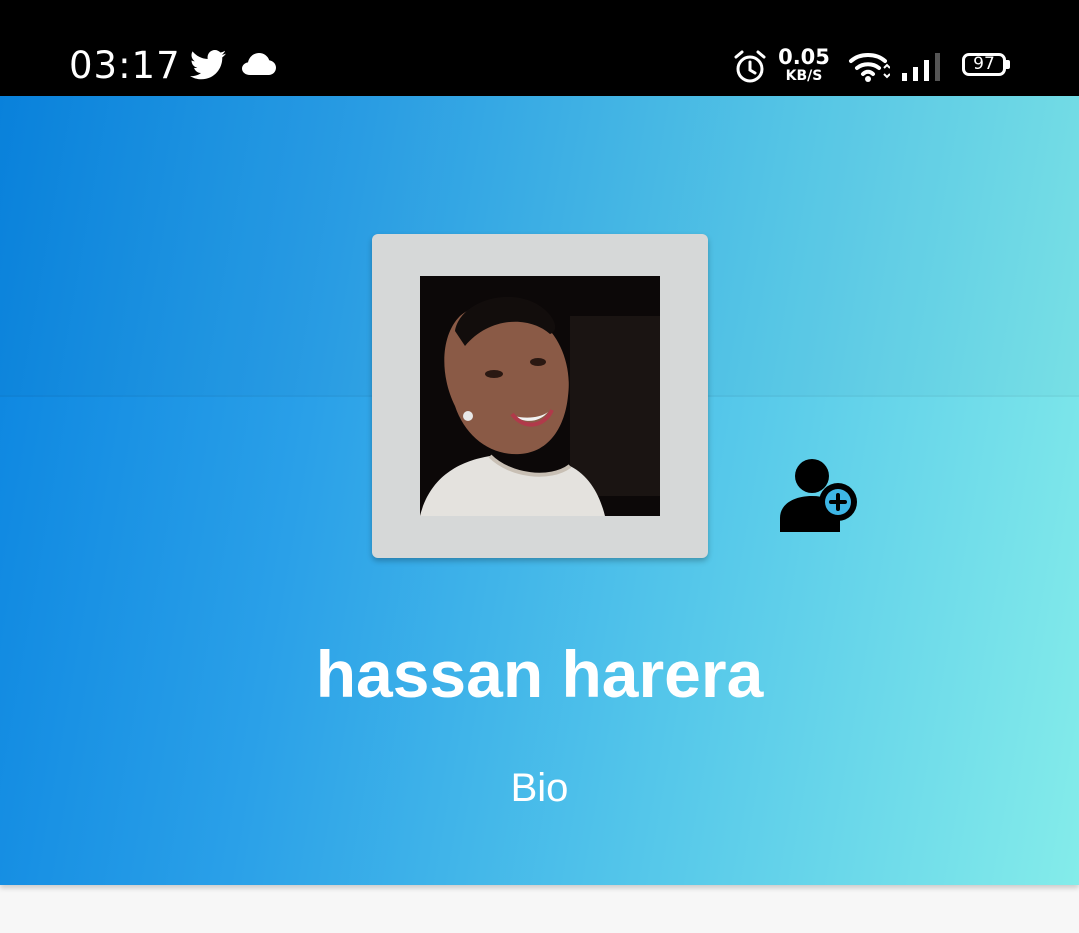 The height and width of the screenshot is (933, 1079). I want to click on avatar, so click(540, 396).